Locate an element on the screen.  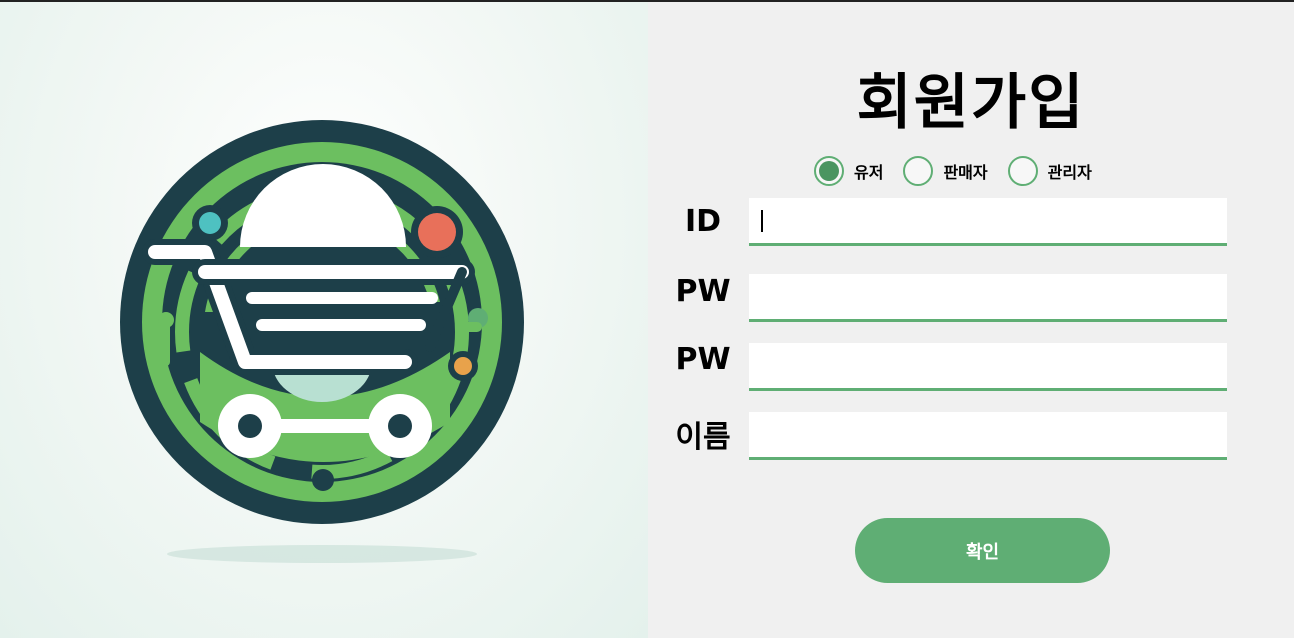
password-confirm-label: PW is located at coordinates (703, 359).